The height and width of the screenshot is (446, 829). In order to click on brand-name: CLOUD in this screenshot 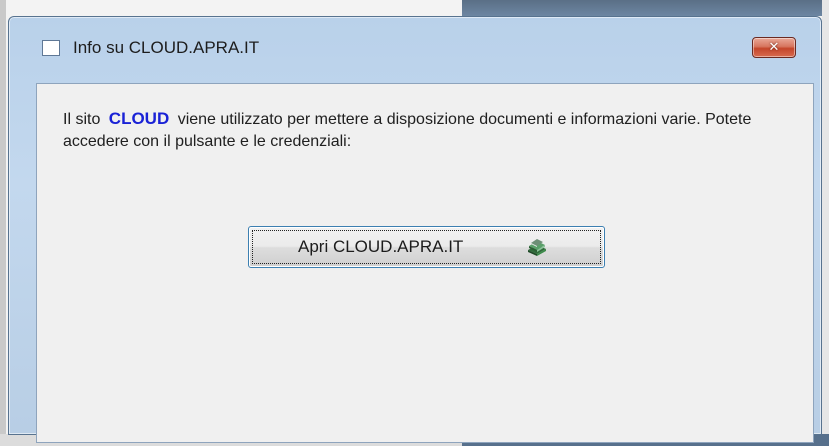, I will do `click(139, 118)`.